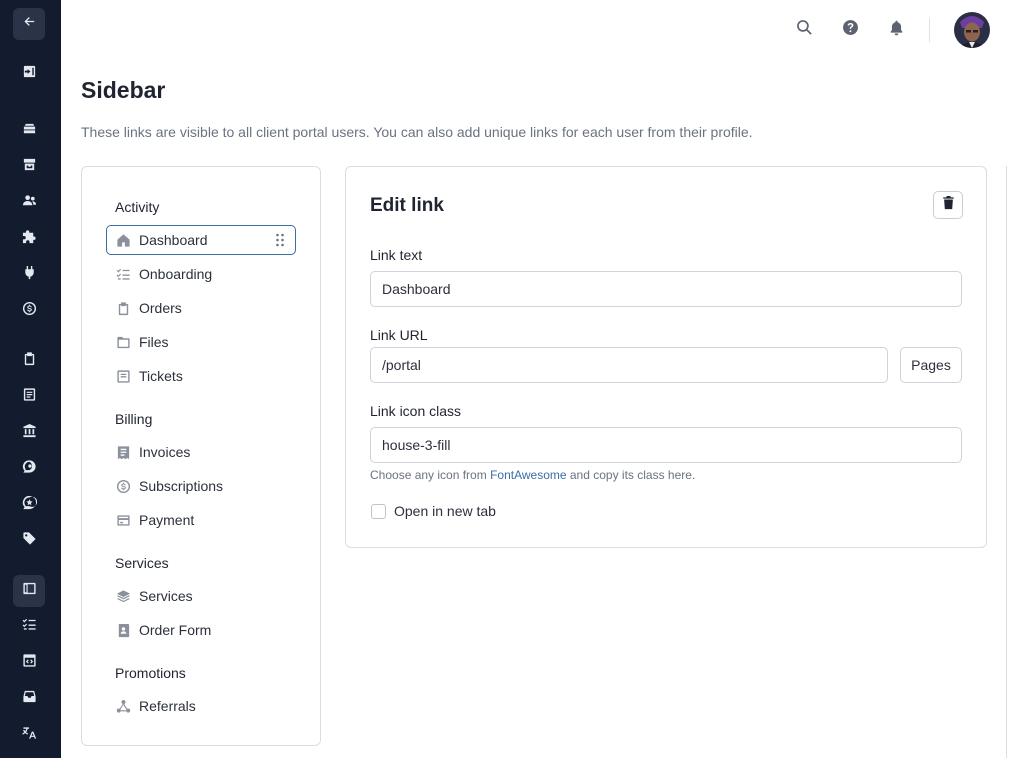  What do you see at coordinates (378, 511) in the screenshot?
I see `open-new-tab-checkbox` at bounding box center [378, 511].